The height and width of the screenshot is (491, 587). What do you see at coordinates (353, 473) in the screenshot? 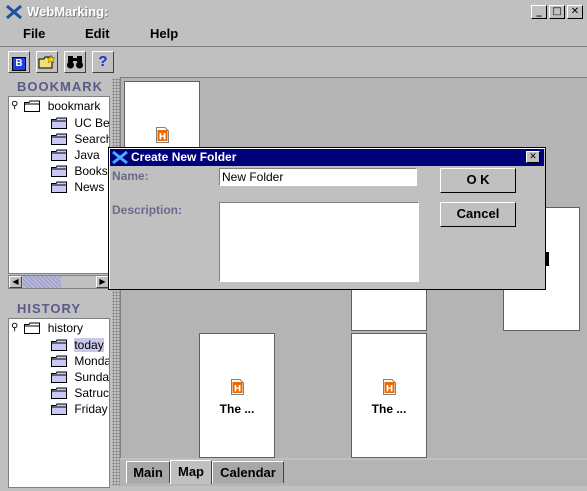
I see `view-tabs: Main Map Calendar` at bounding box center [353, 473].